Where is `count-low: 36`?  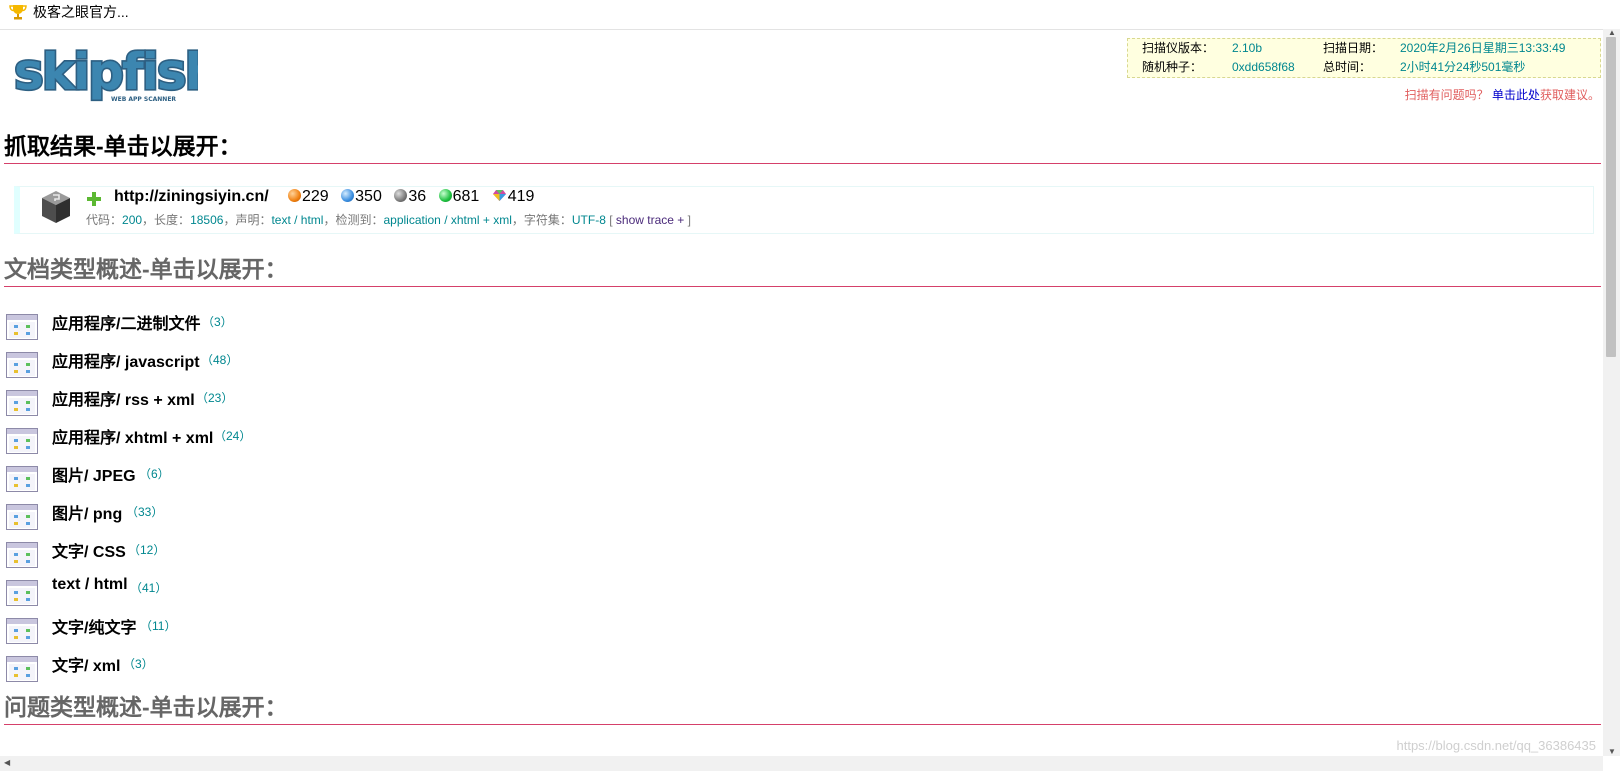 count-low: 36 is located at coordinates (410, 196).